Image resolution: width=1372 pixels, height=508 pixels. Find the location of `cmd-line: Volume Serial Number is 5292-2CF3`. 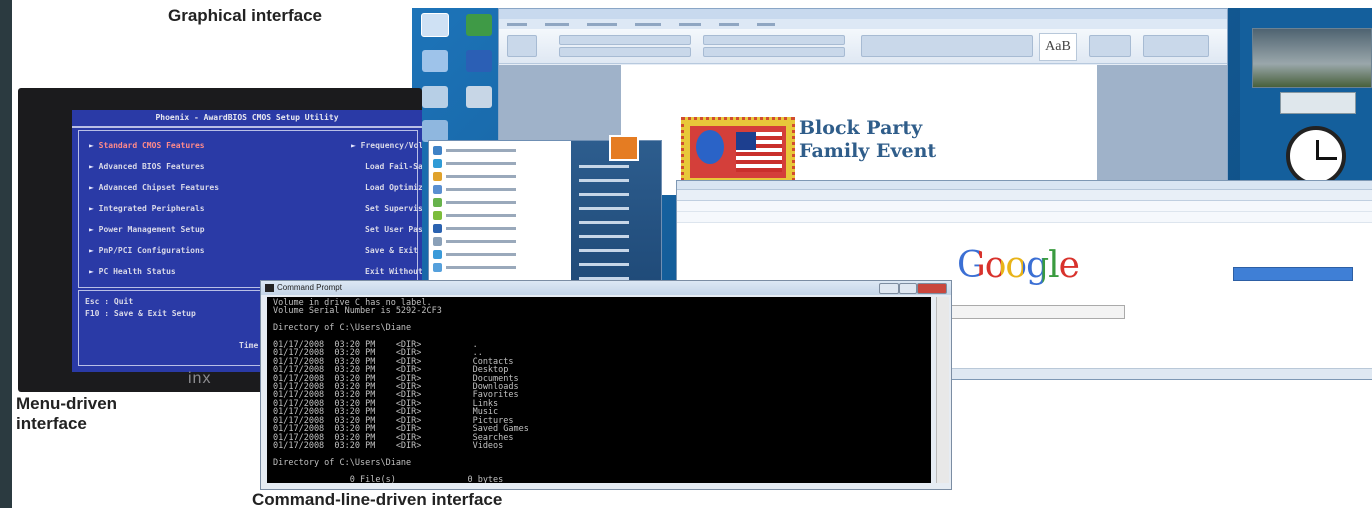

cmd-line: Volume Serial Number is 5292-2CF3 is located at coordinates (357, 311).